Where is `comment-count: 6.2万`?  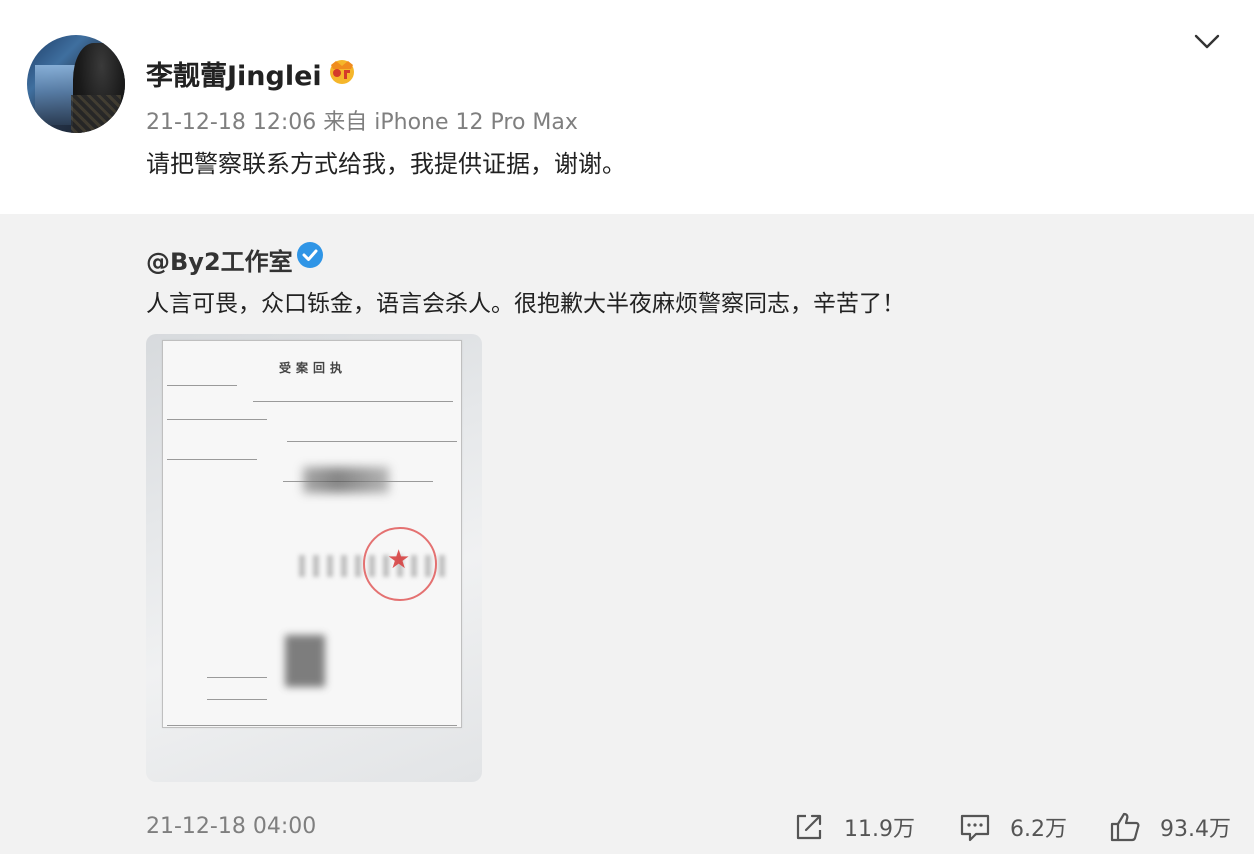 comment-count: 6.2万 is located at coordinates (1038, 829).